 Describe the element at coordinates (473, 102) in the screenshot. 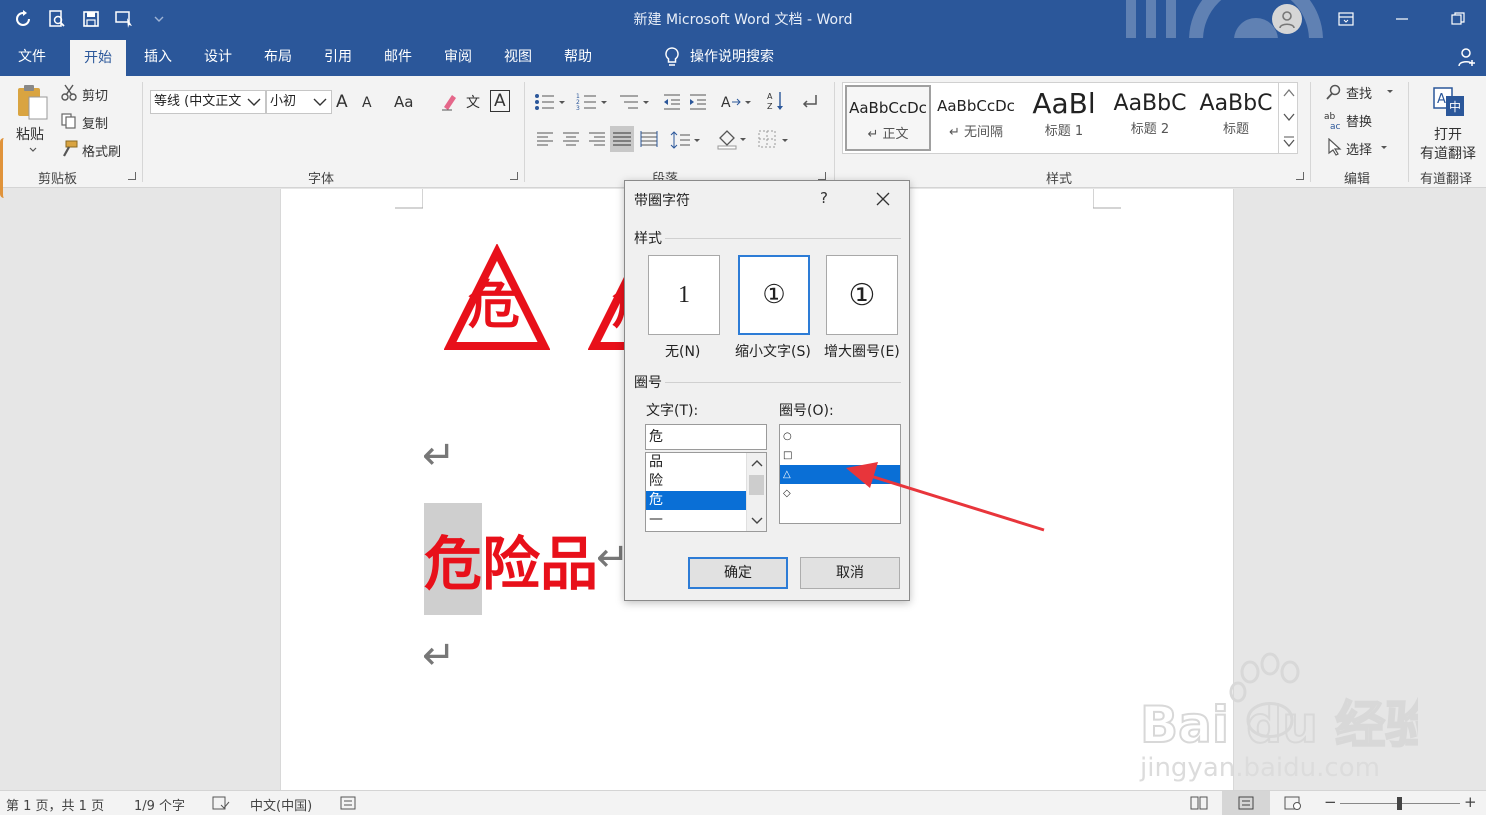

I see `phonetic-guide-button: 文` at that location.